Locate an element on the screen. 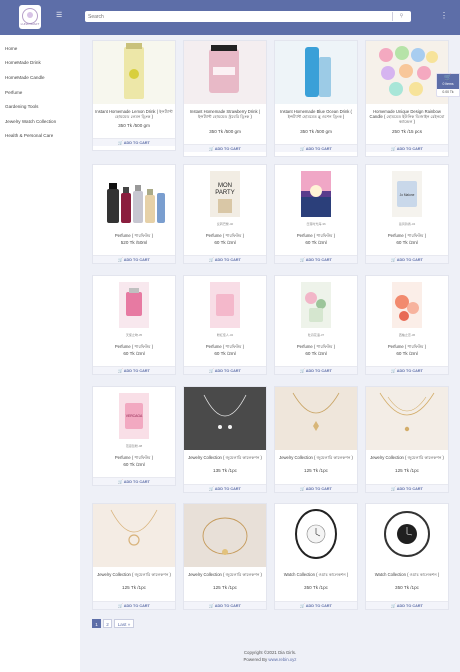  product-image: Jo Malone is located at coordinates (407, 196).